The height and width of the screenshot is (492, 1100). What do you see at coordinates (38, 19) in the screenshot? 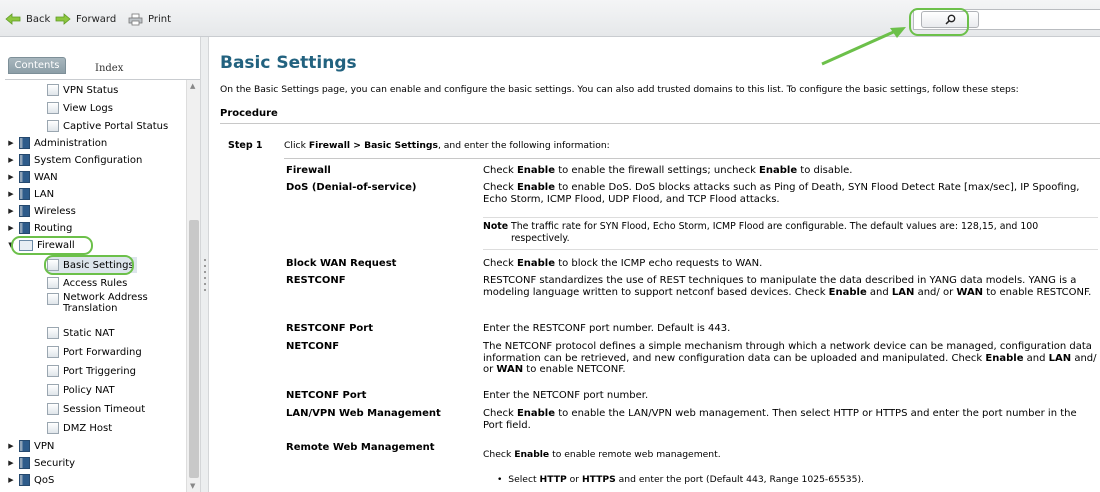
I see `back-label: Back` at bounding box center [38, 19].